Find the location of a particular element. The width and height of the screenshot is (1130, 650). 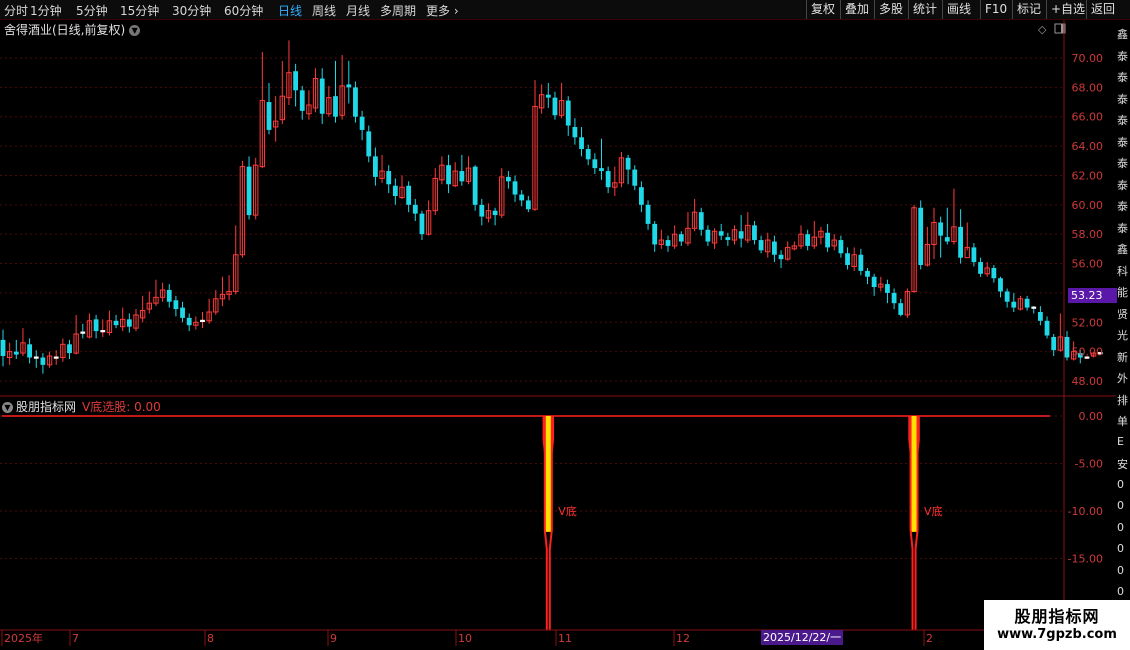

diamond-icon: ◇ is located at coordinates (1042, 29).